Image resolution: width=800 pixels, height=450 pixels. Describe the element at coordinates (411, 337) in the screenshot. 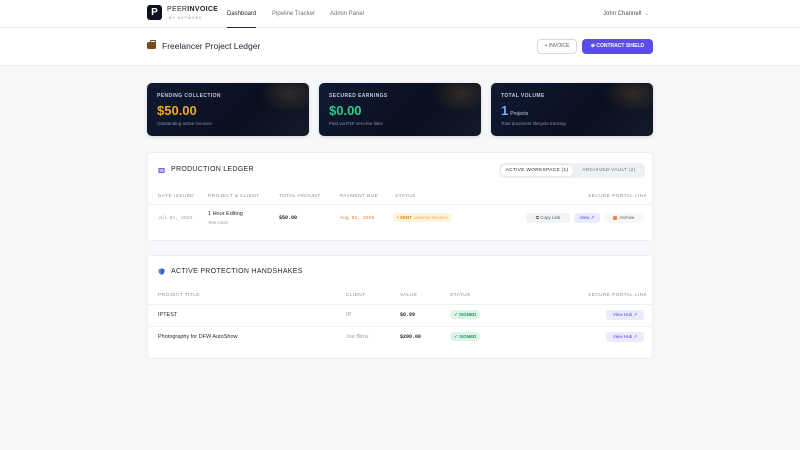

I see `value: $200.00` at that location.